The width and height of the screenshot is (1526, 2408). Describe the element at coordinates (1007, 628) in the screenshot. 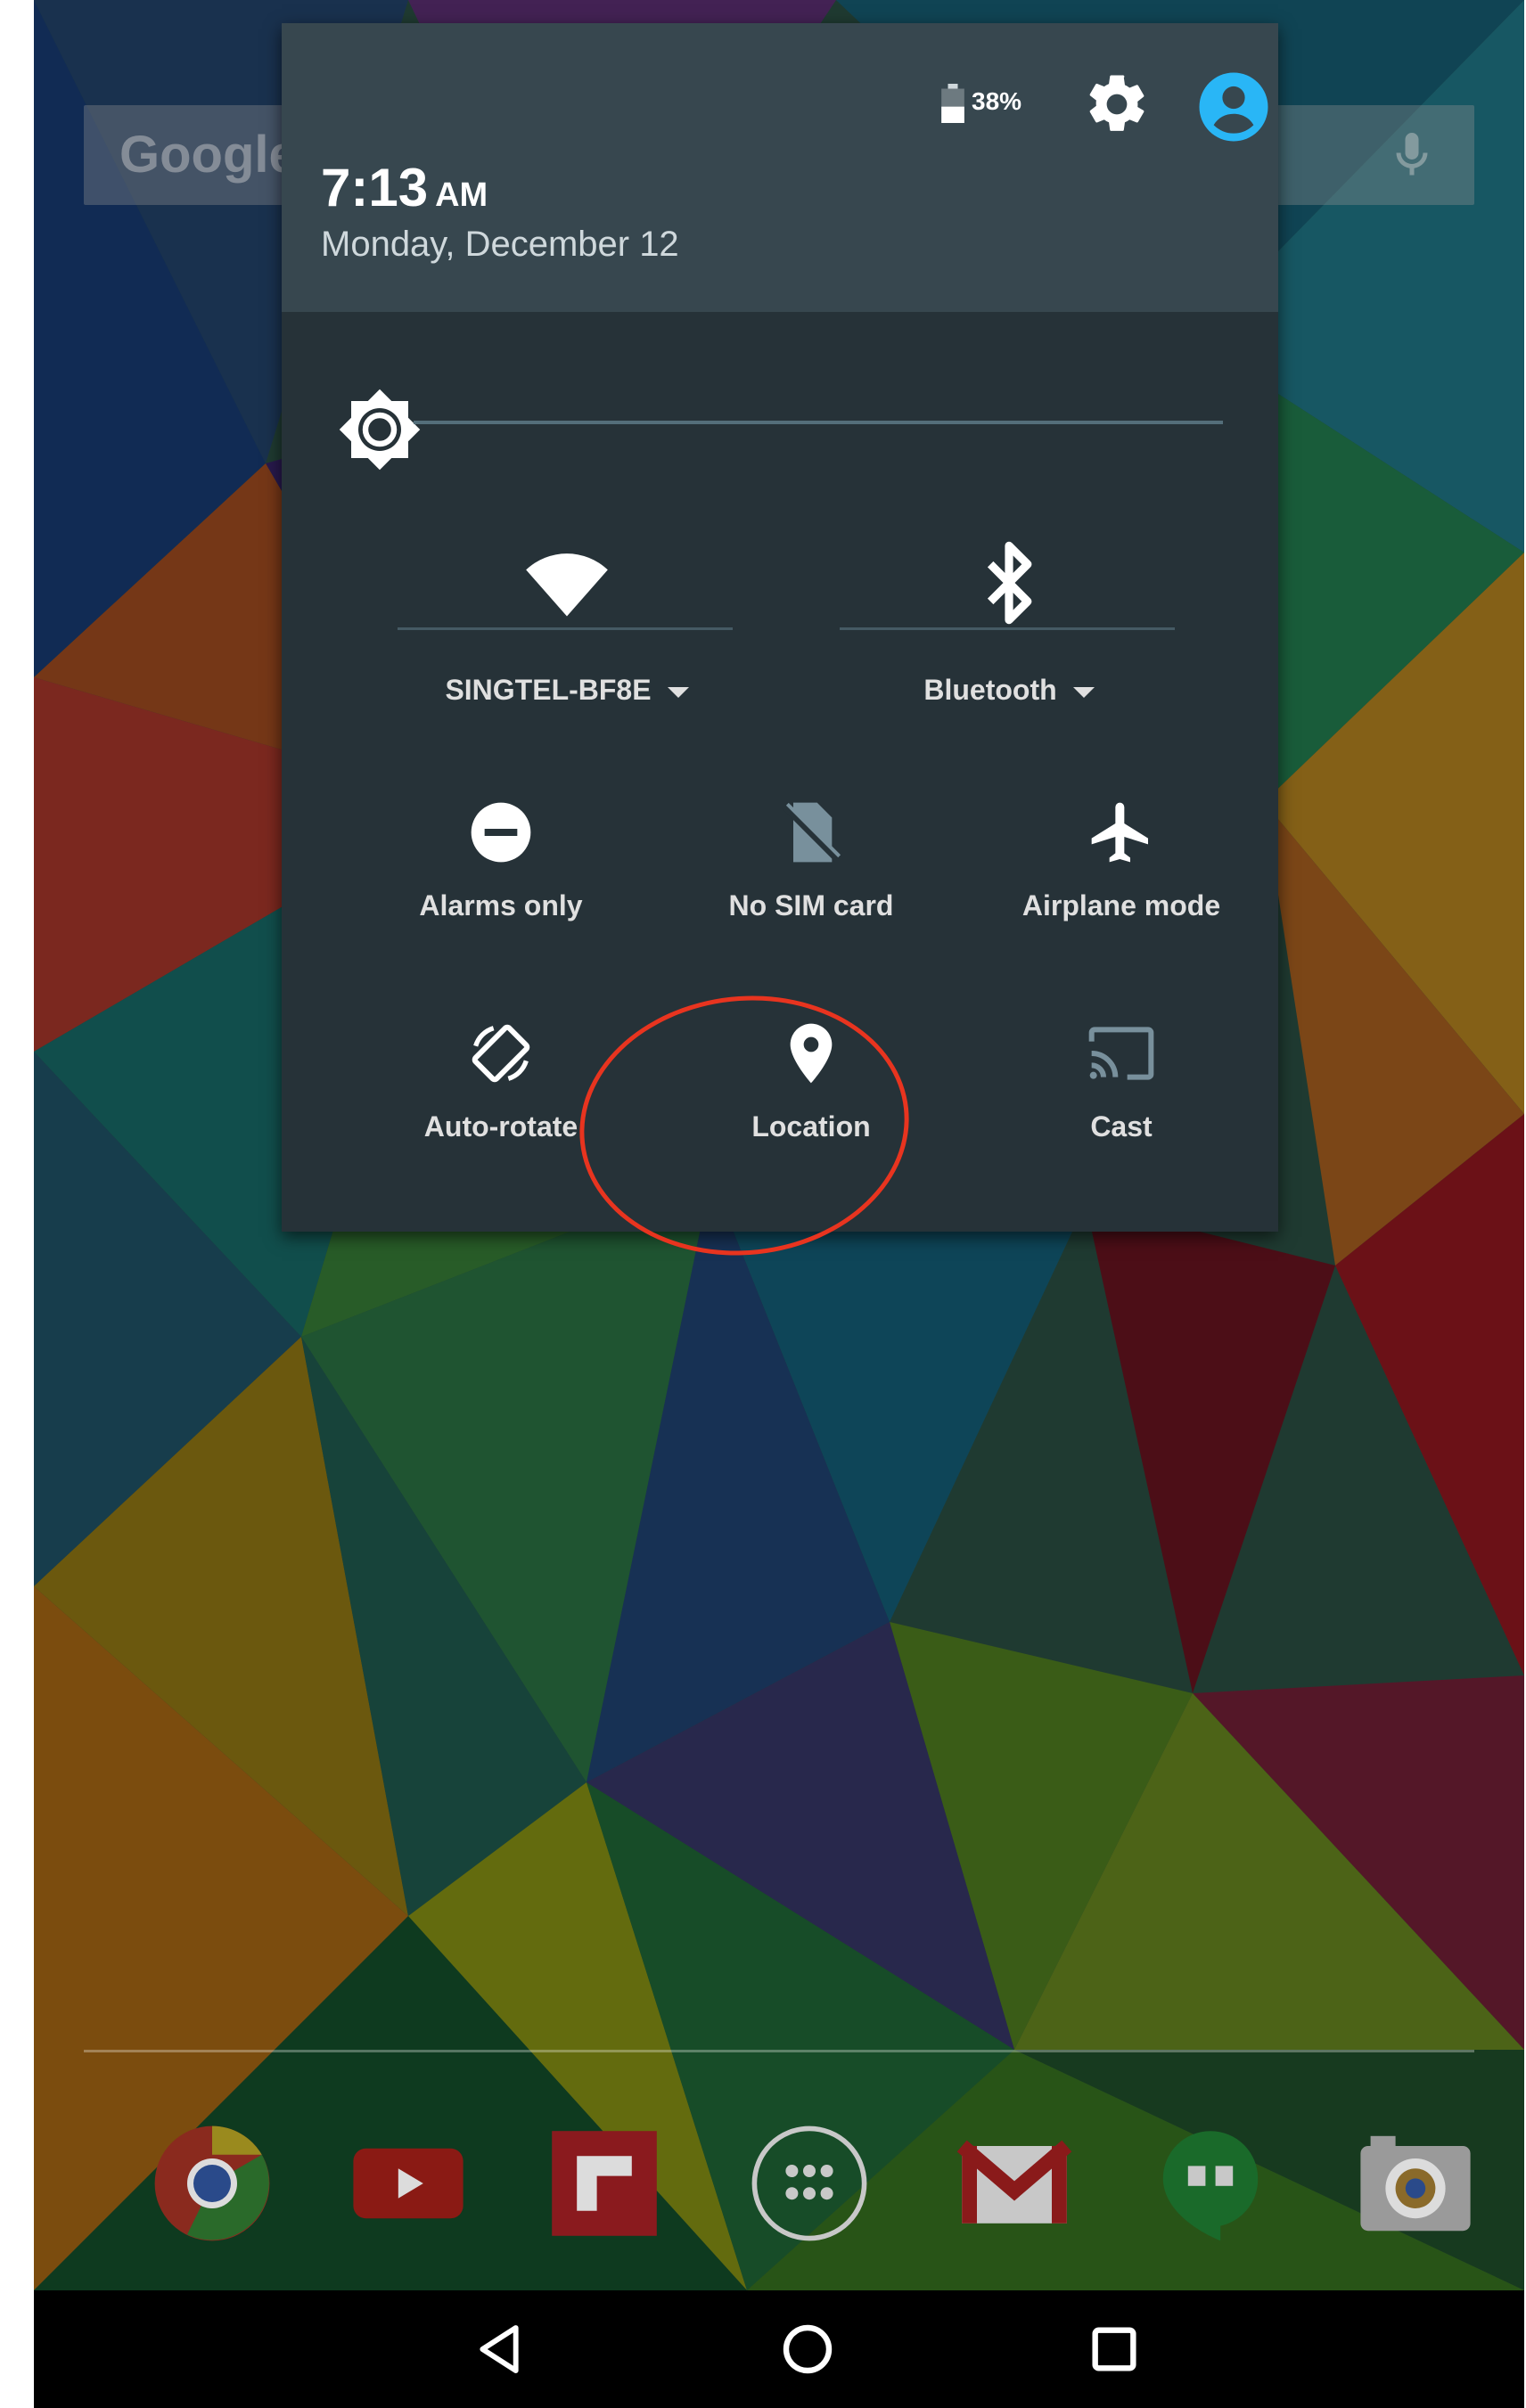

I see `bluetooth-tile-divider` at that location.